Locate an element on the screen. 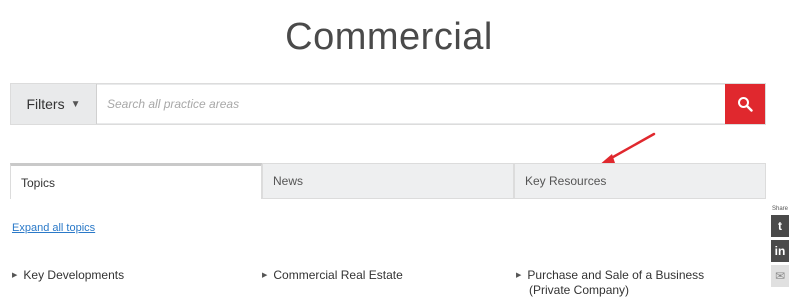 Image resolution: width=789 pixels, height=308 pixels. page-title: Commercial is located at coordinates (389, 37).